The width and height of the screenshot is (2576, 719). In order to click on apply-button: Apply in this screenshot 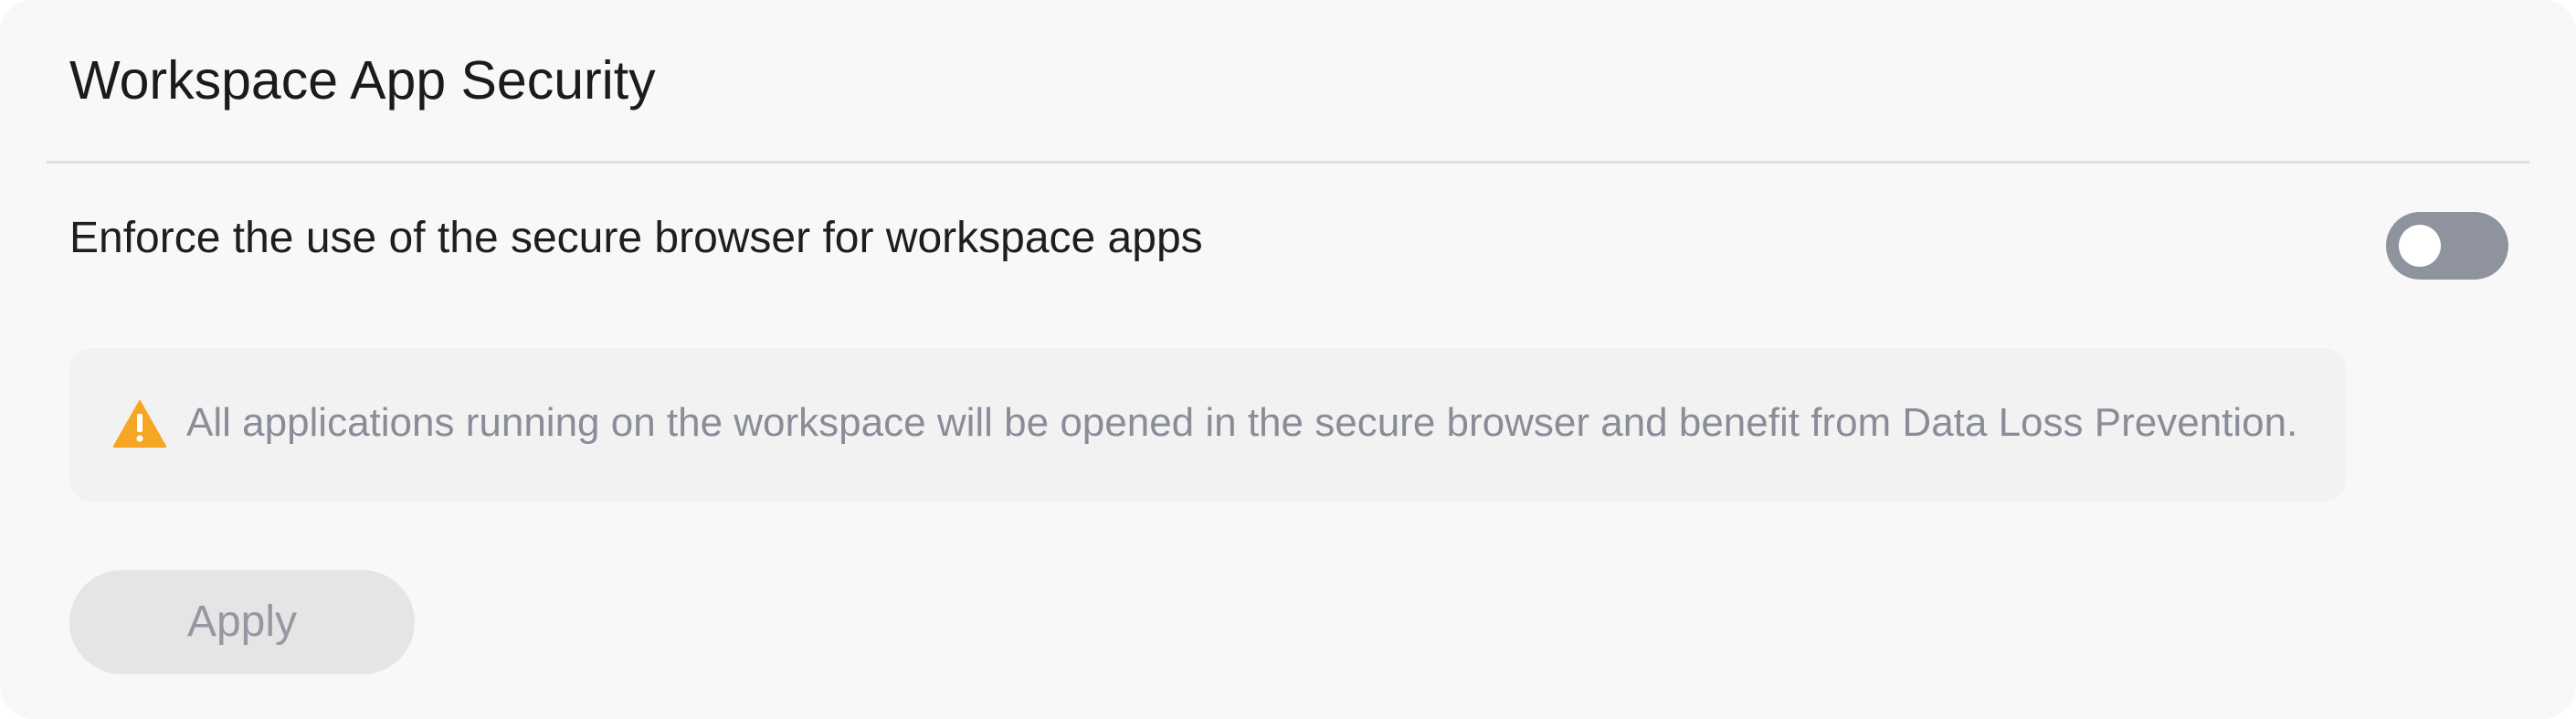, I will do `click(242, 622)`.